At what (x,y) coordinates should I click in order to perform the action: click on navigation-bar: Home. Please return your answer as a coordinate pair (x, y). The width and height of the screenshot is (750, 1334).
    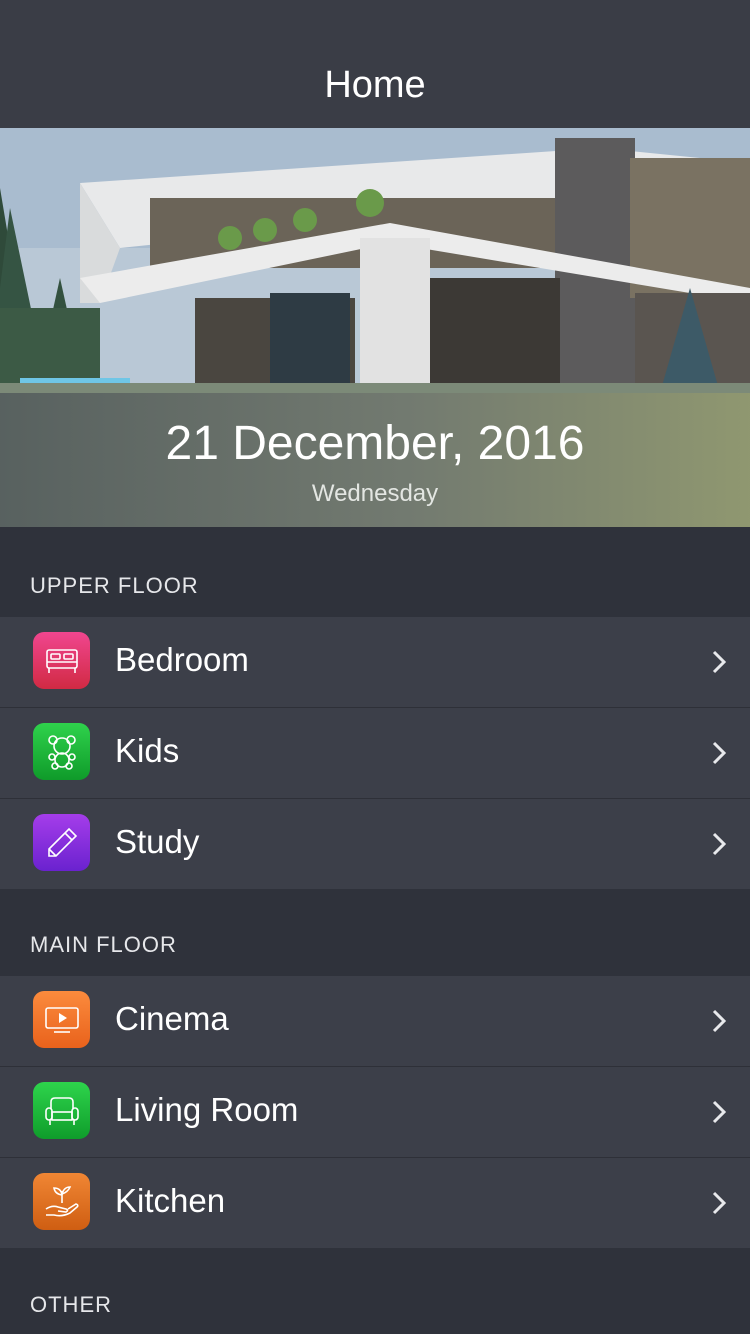
    Looking at the image, I should click on (375, 64).